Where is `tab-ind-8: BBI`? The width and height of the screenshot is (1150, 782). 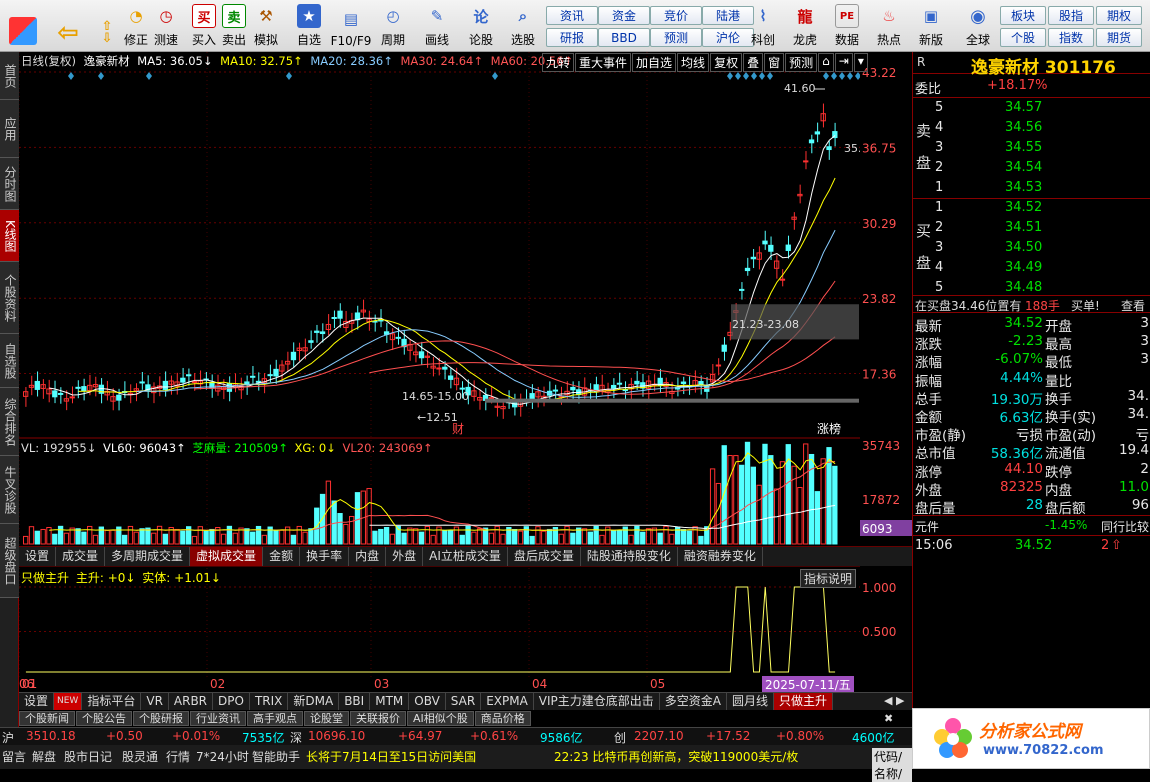
tab-ind-8: BBI is located at coordinates (355, 701).